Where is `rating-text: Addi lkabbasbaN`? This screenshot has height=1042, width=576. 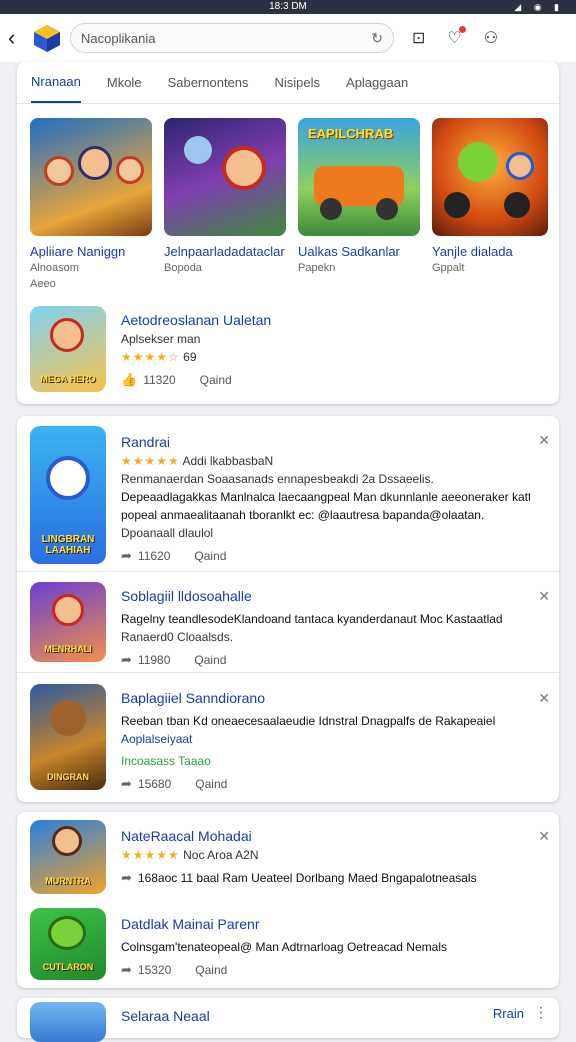
rating-text: Addi lkabbasbaN is located at coordinates (228, 461).